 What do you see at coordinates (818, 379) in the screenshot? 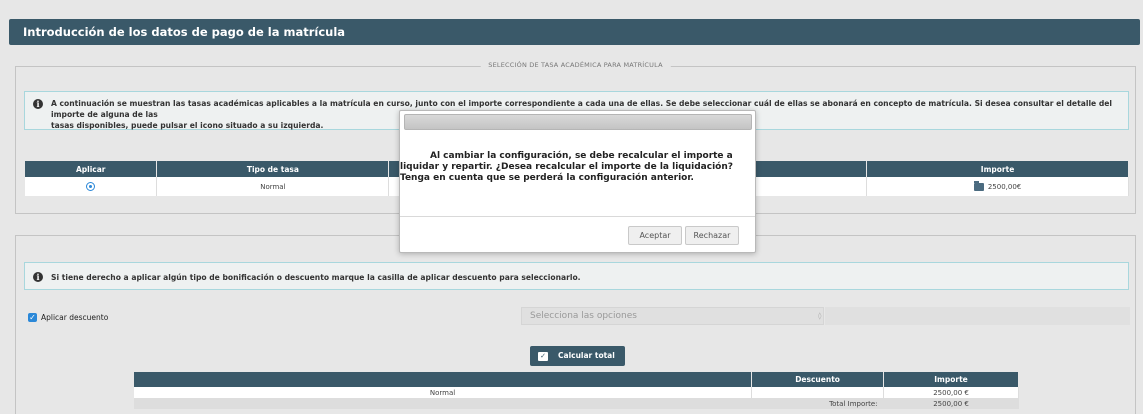
I see `col-descuento: Descuento` at bounding box center [818, 379].